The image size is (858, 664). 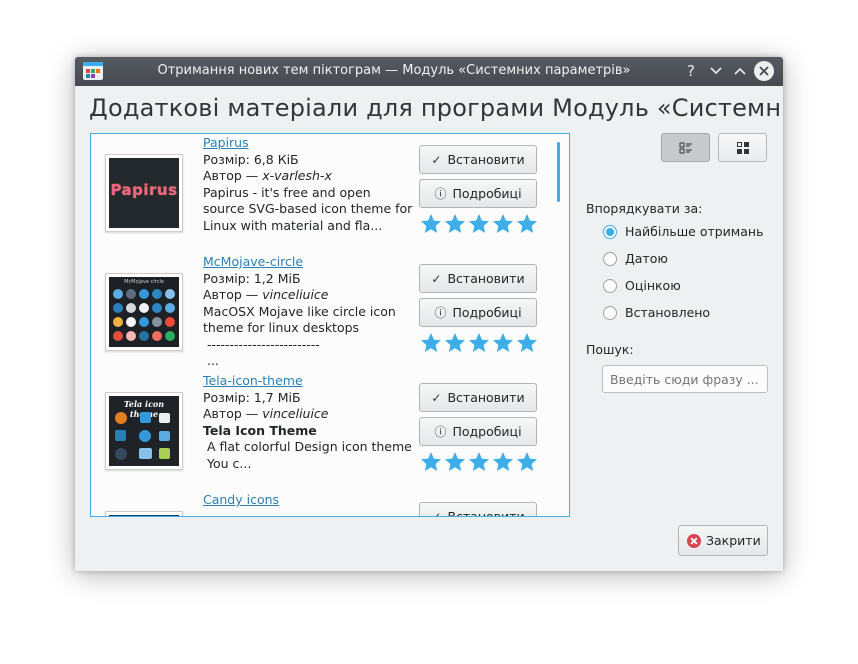 What do you see at coordinates (644, 208) in the screenshot?
I see `sort-label: Впорядкувати за:` at bounding box center [644, 208].